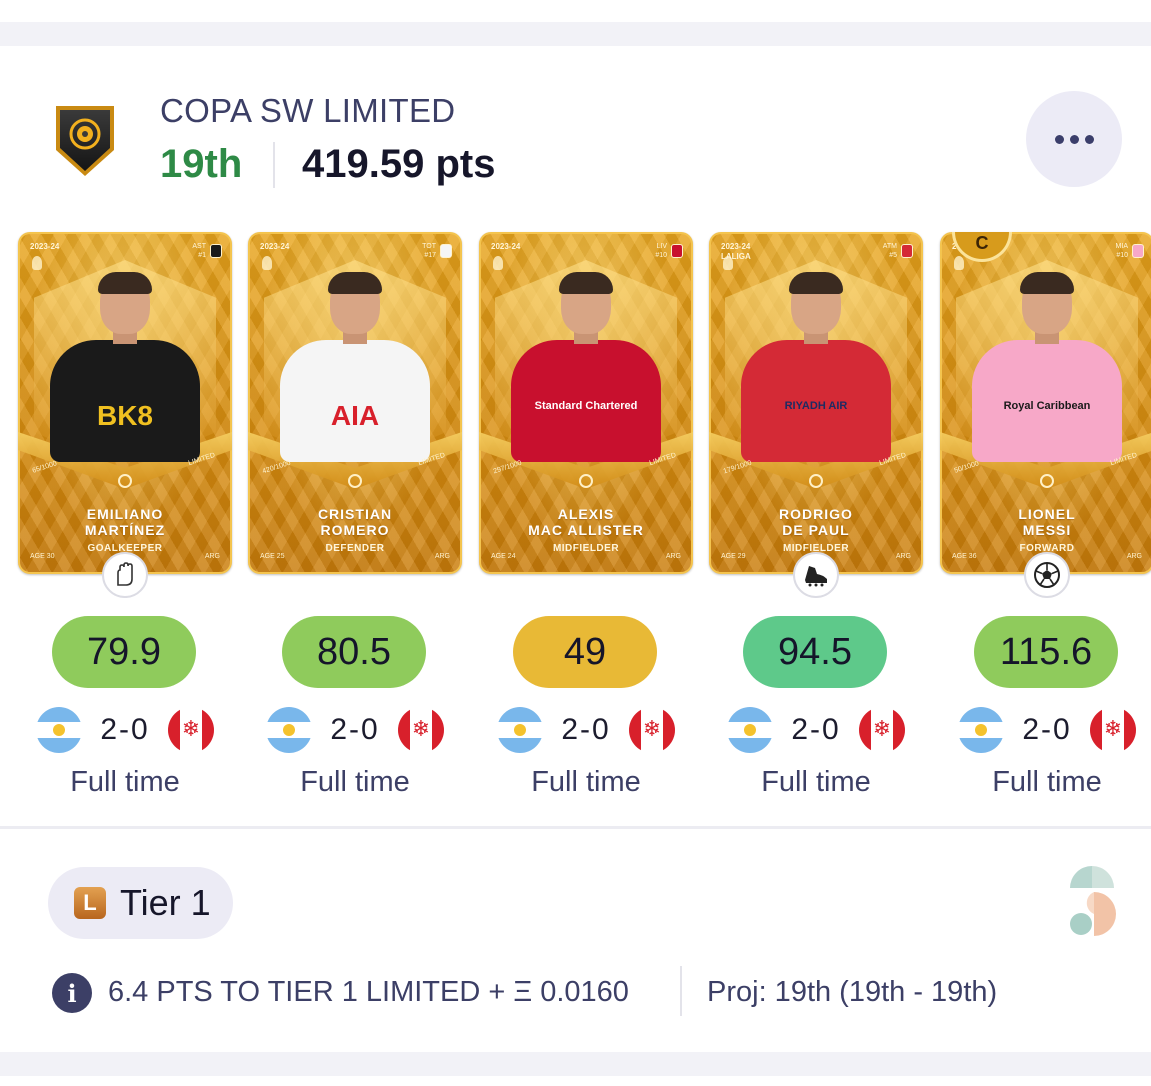 This screenshot has height=1086, width=1151. I want to click on club-number: #1, so click(202, 255).